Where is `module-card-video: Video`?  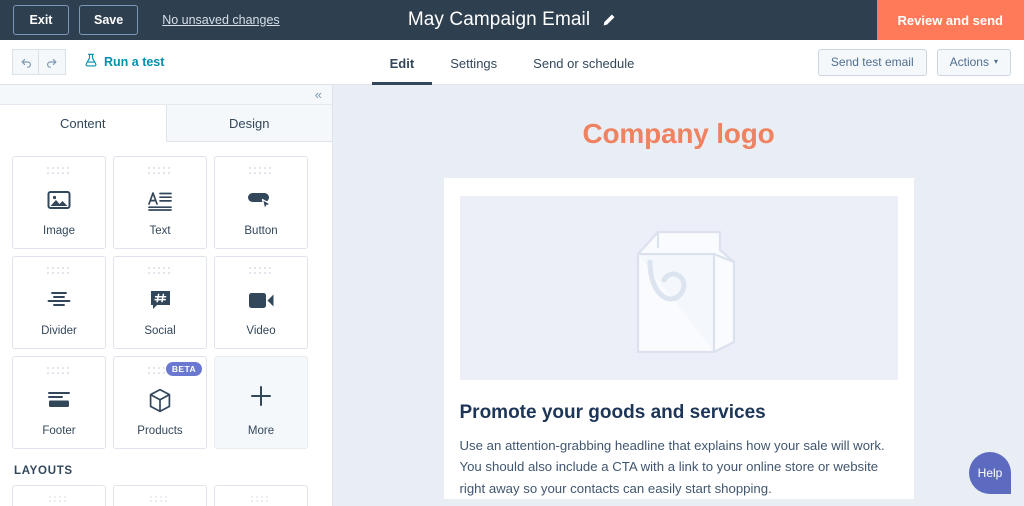
module-card-video: Video is located at coordinates (261, 302).